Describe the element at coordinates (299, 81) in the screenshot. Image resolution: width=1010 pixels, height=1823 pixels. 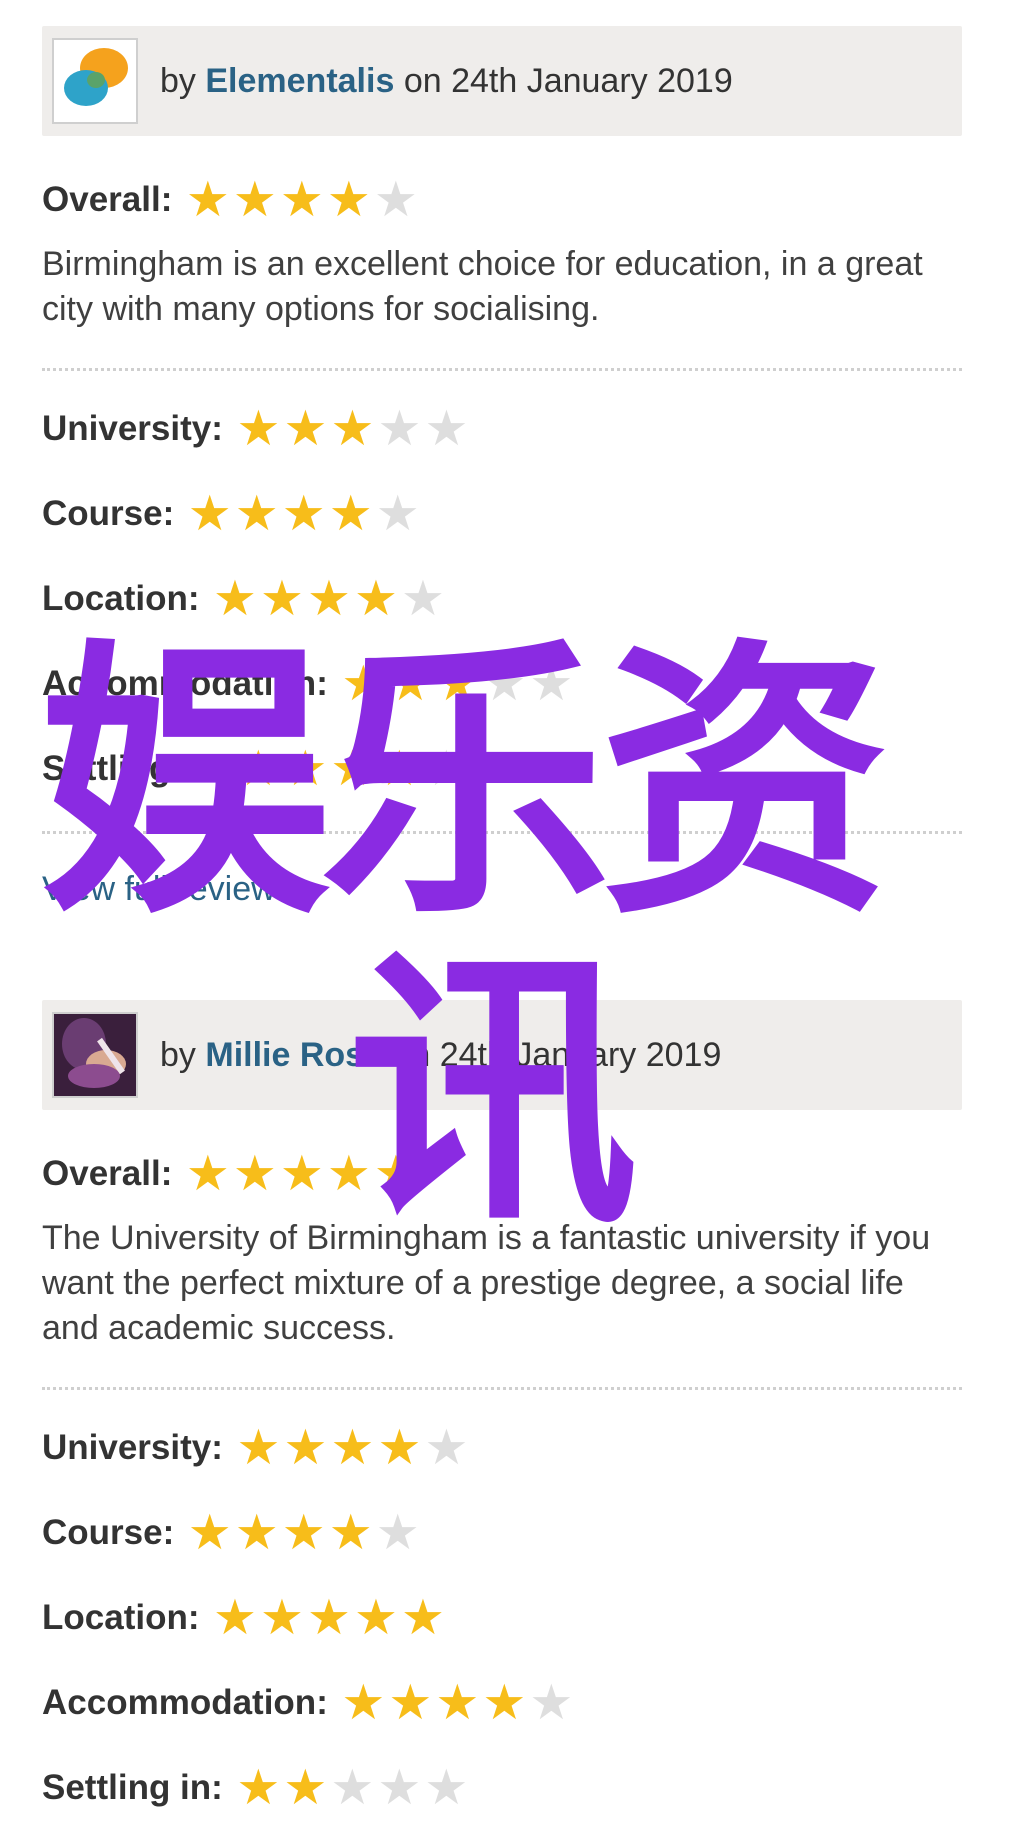
I see `author-link: Elementalis` at that location.